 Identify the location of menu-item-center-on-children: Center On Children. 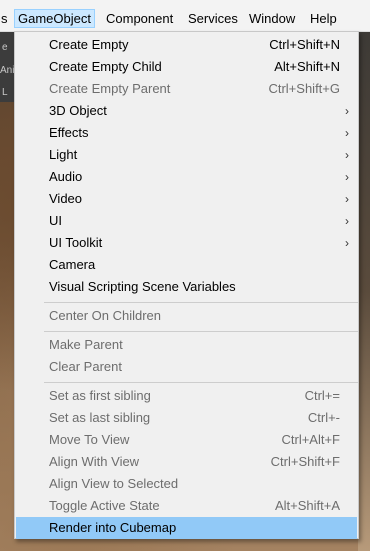
(186, 316).